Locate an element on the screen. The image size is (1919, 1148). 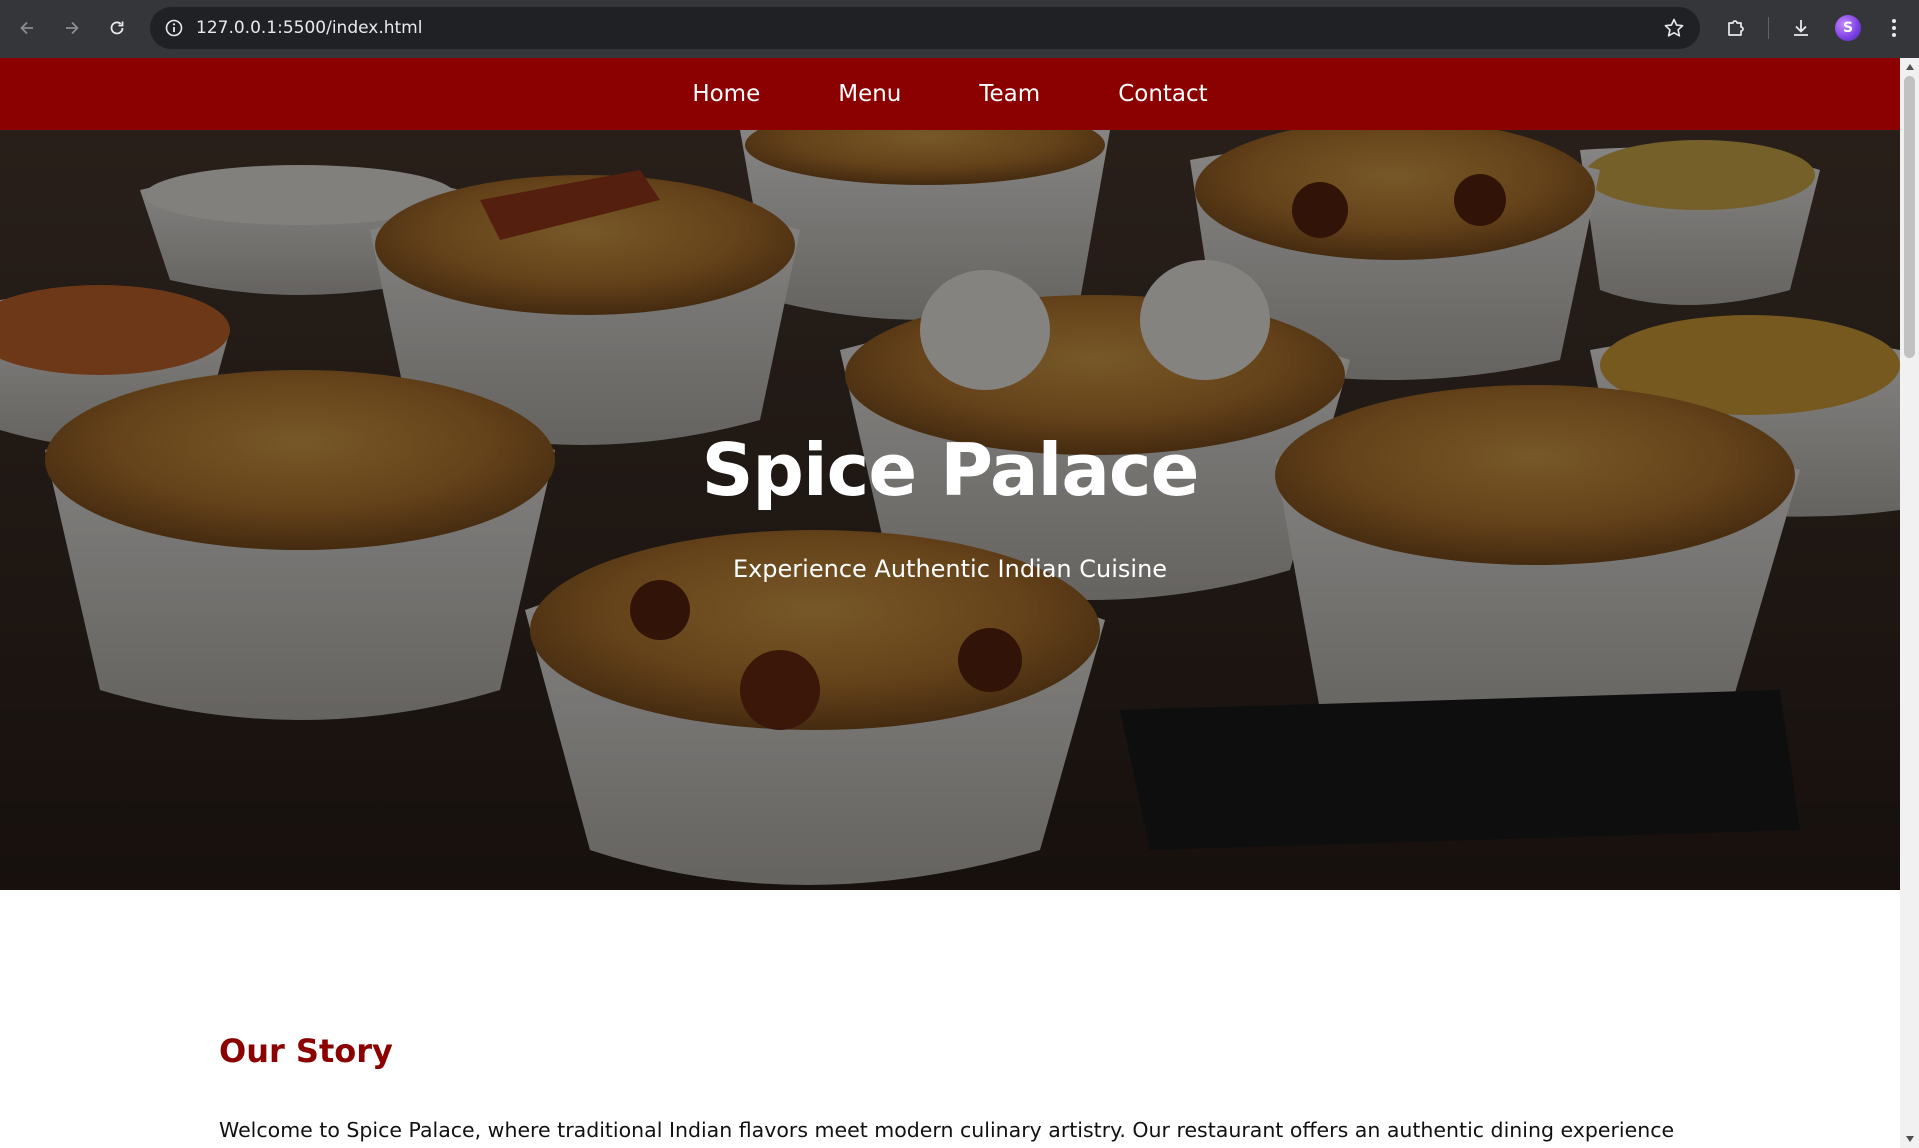
puzzle-icon is located at coordinates (1736, 28).